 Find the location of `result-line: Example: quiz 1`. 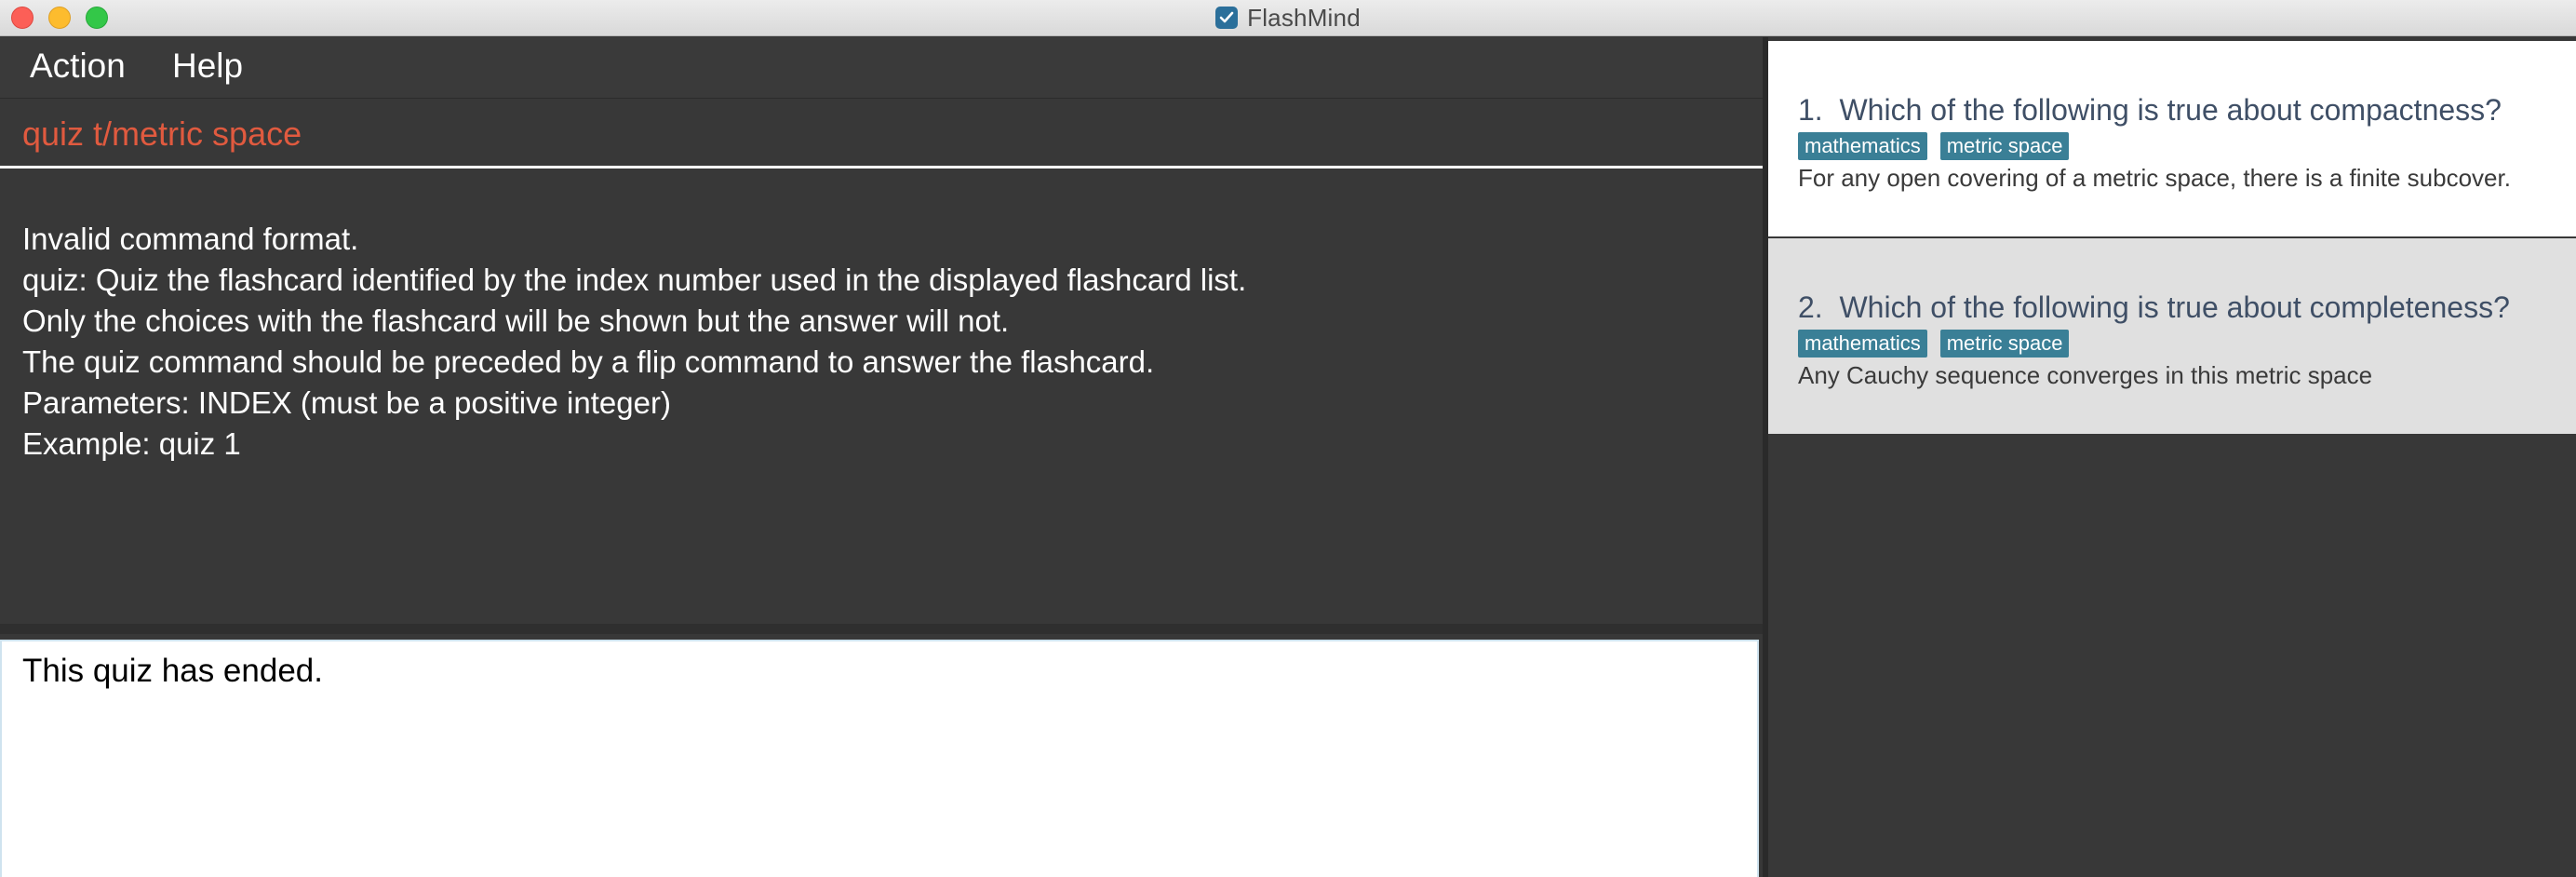

result-line: Example: quiz 1 is located at coordinates (131, 443).